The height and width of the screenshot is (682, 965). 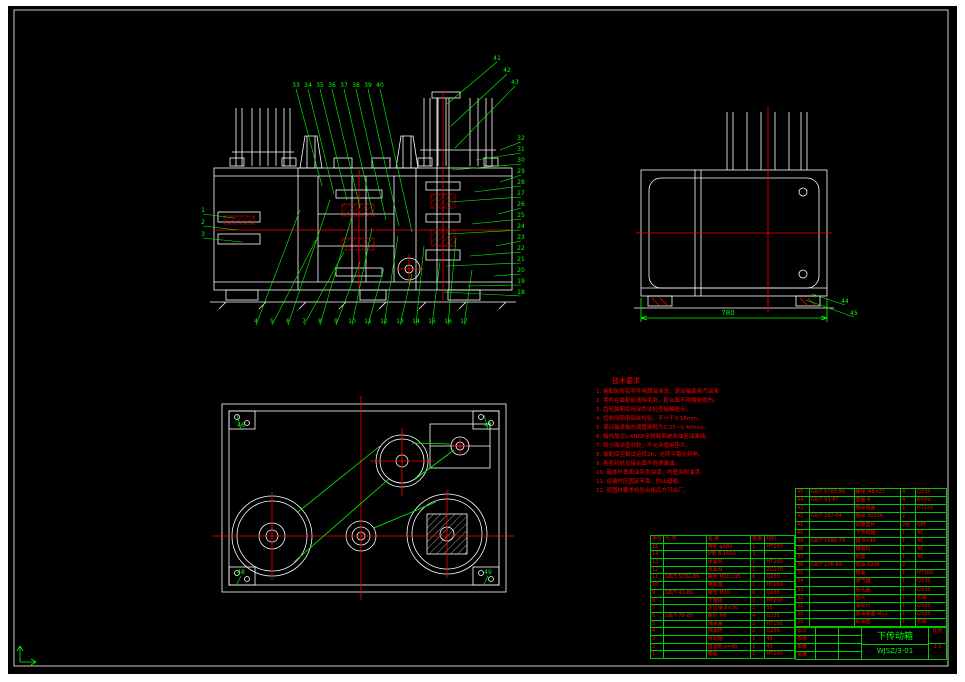 What do you see at coordinates (878, 509) in the screenshot?
I see `bom-cell: 轴承端盖` at bounding box center [878, 509].